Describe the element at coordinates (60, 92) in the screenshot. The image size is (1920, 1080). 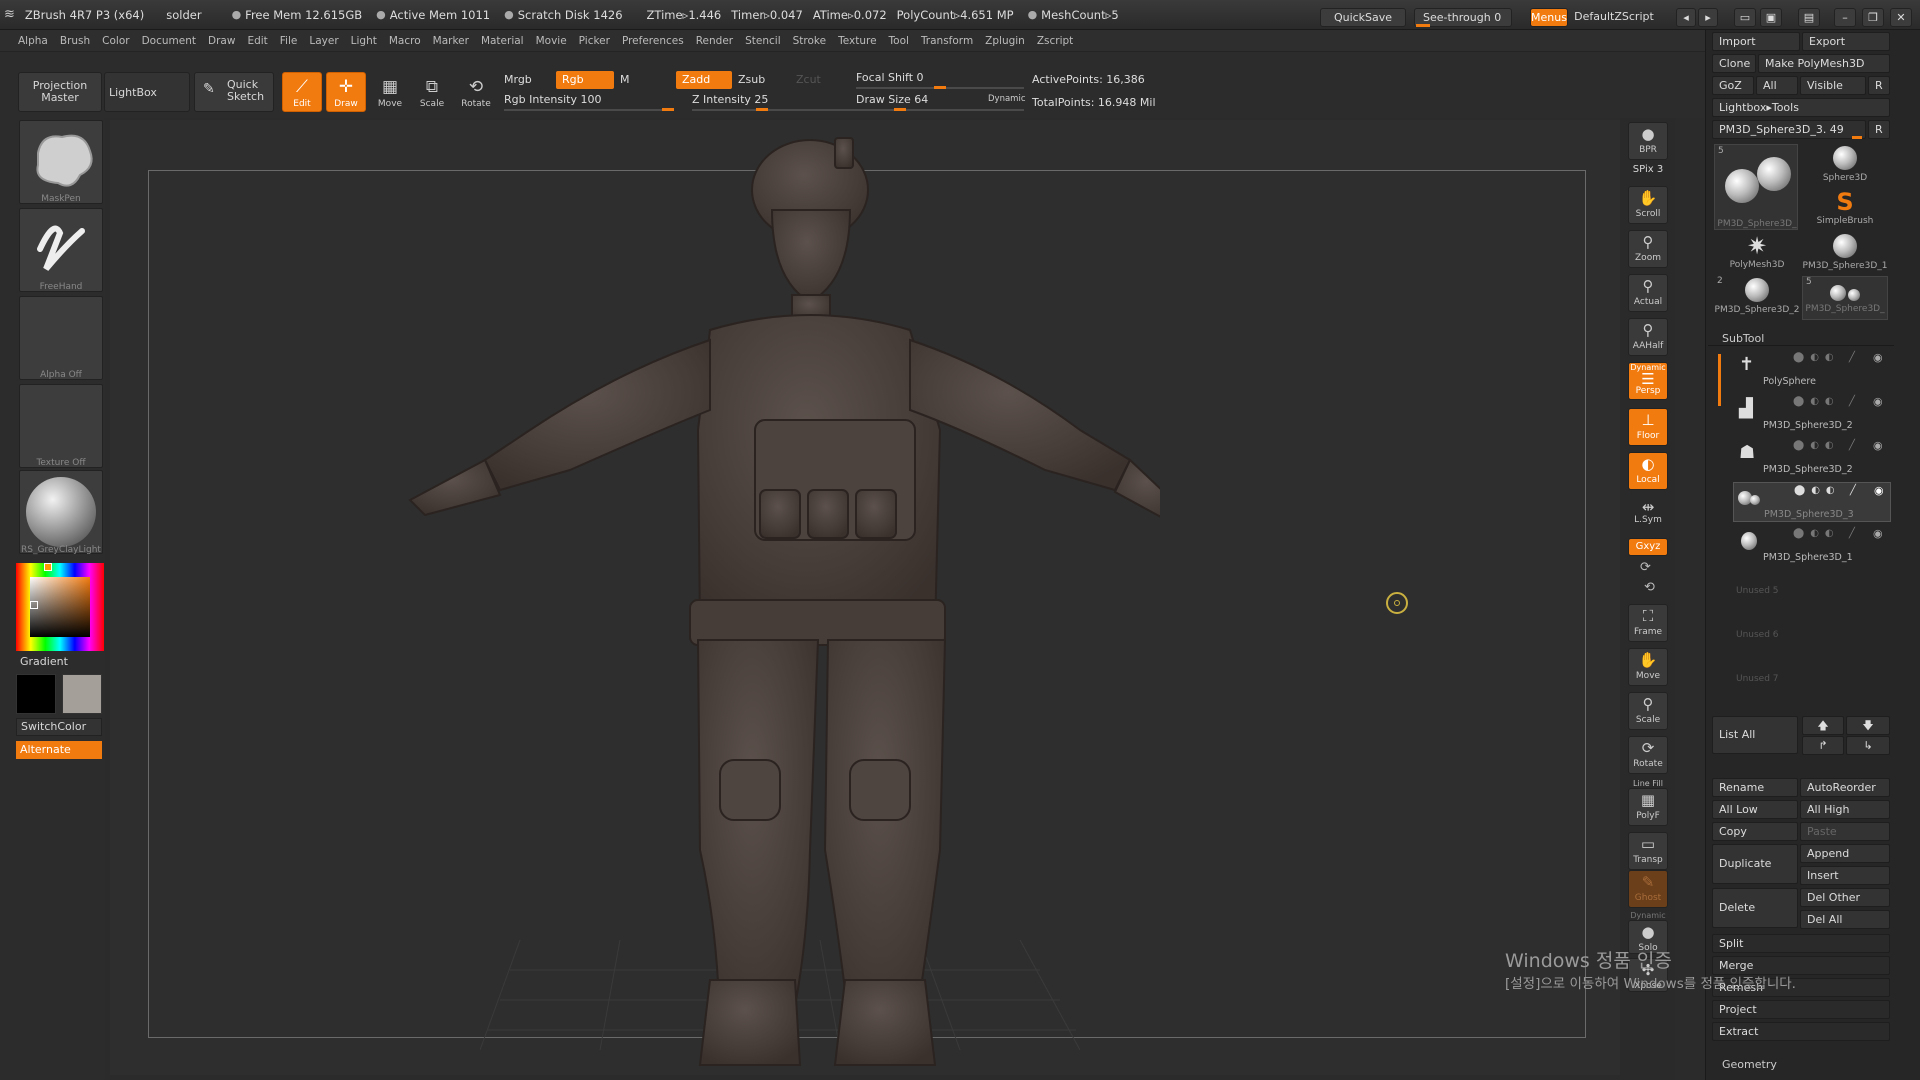
I see `projection-master-button: Projection Master` at that location.